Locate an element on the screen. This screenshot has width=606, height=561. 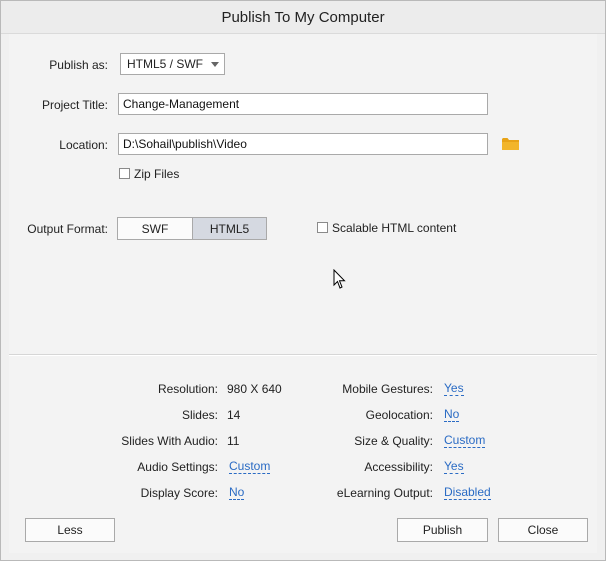
location-input is located at coordinates (303, 144).